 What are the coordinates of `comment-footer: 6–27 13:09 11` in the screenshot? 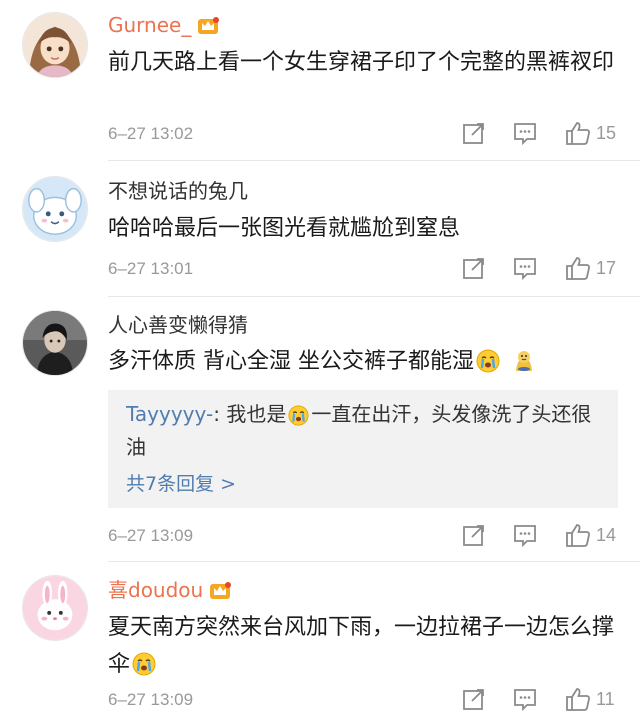 It's located at (364, 701).